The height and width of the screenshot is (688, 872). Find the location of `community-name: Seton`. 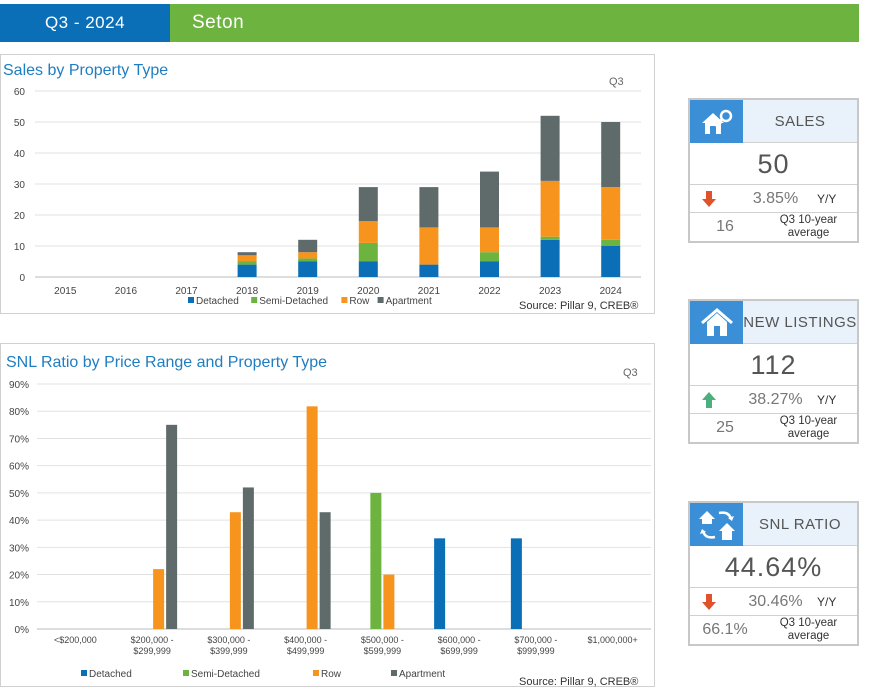

community-name: Seton is located at coordinates (514, 23).